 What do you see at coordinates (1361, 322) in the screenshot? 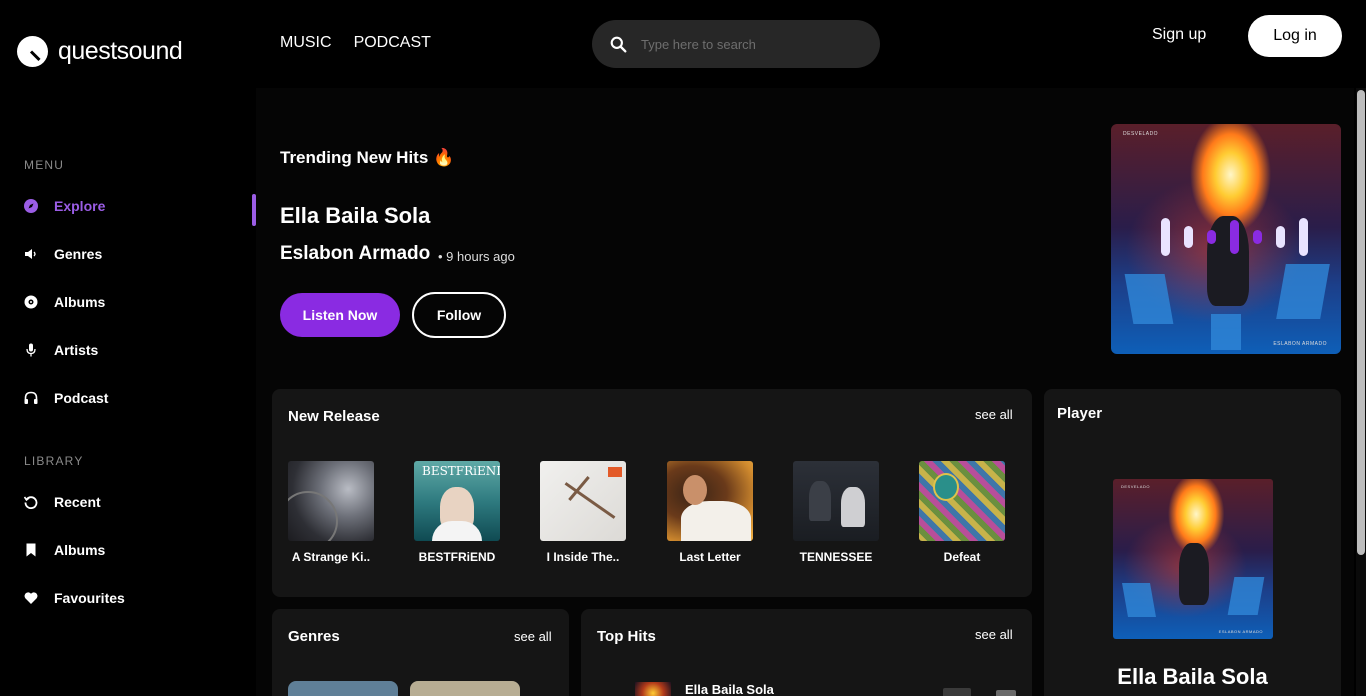
I see `scrollbar-thumb` at bounding box center [1361, 322].